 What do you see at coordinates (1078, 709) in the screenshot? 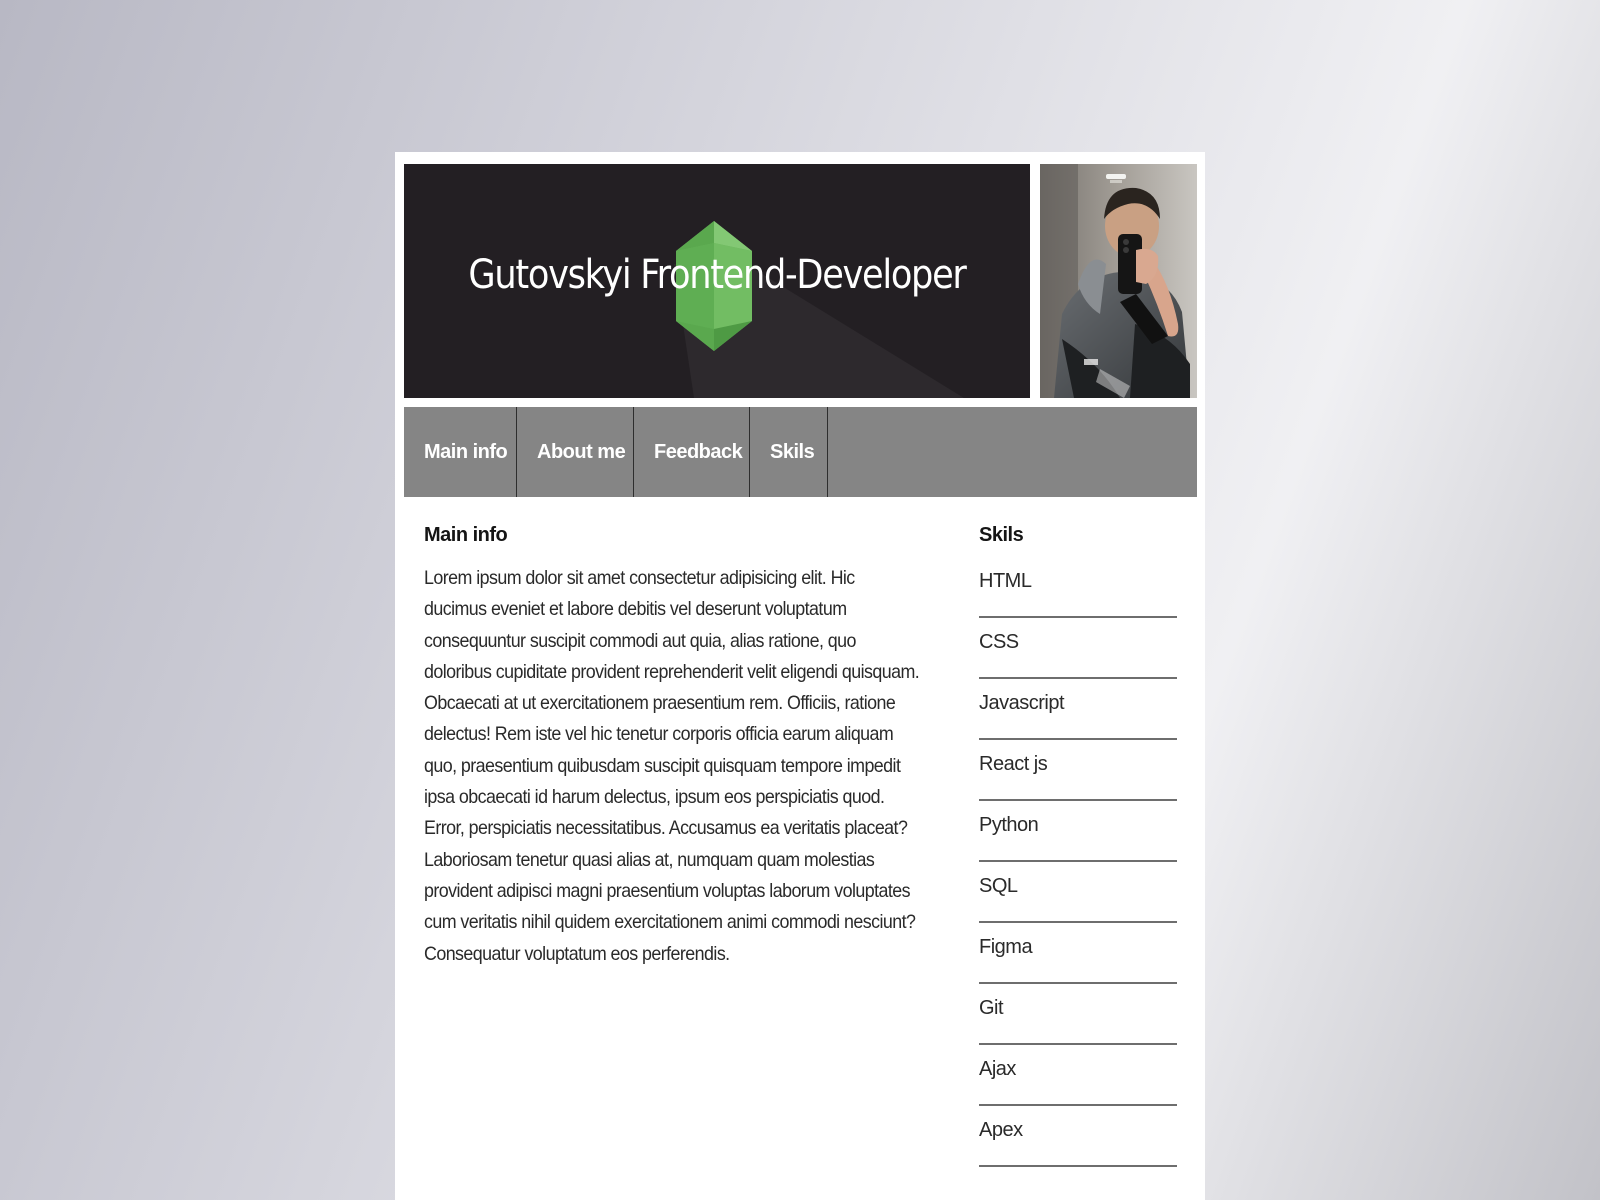
I see `skill-item: Javascript` at bounding box center [1078, 709].